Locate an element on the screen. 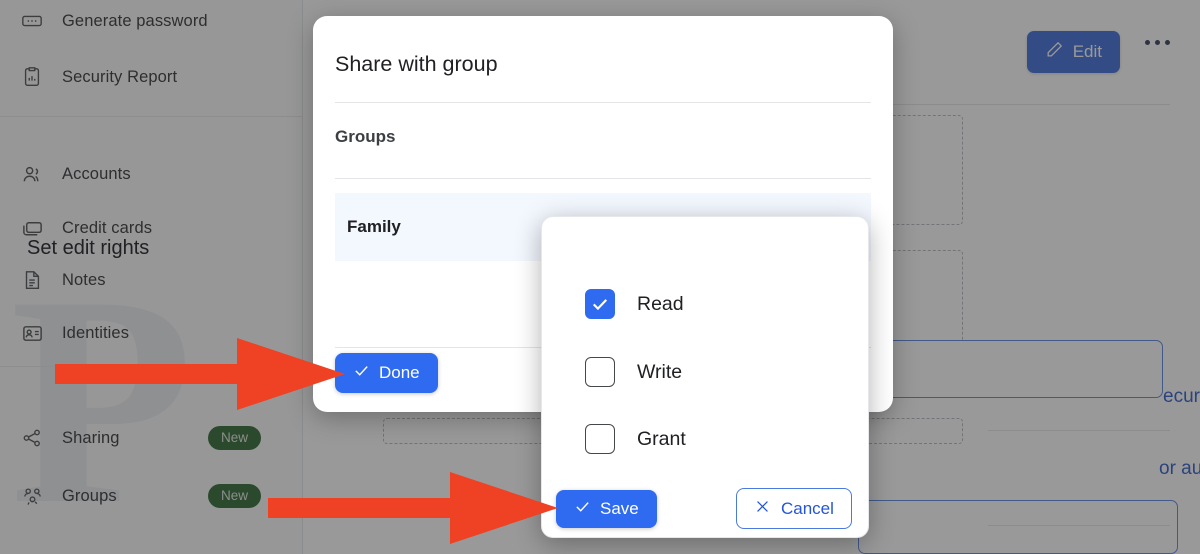 This screenshot has width=1200, height=554. checkbox-label-grant: Grant is located at coordinates (661, 438).